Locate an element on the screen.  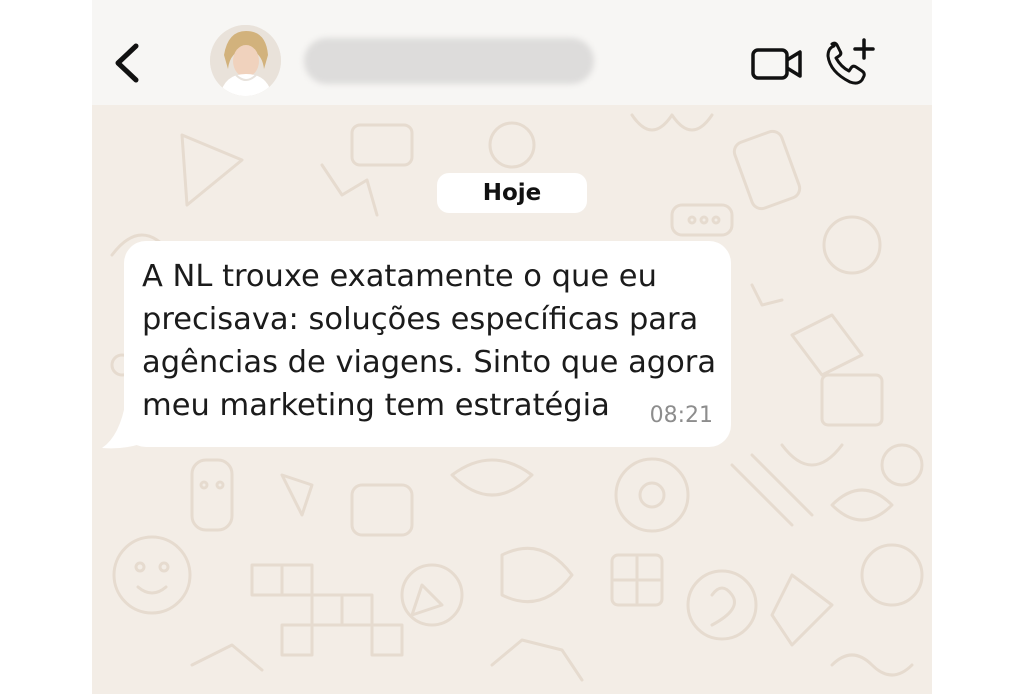
date-separator: Hoje is located at coordinates (512, 193).